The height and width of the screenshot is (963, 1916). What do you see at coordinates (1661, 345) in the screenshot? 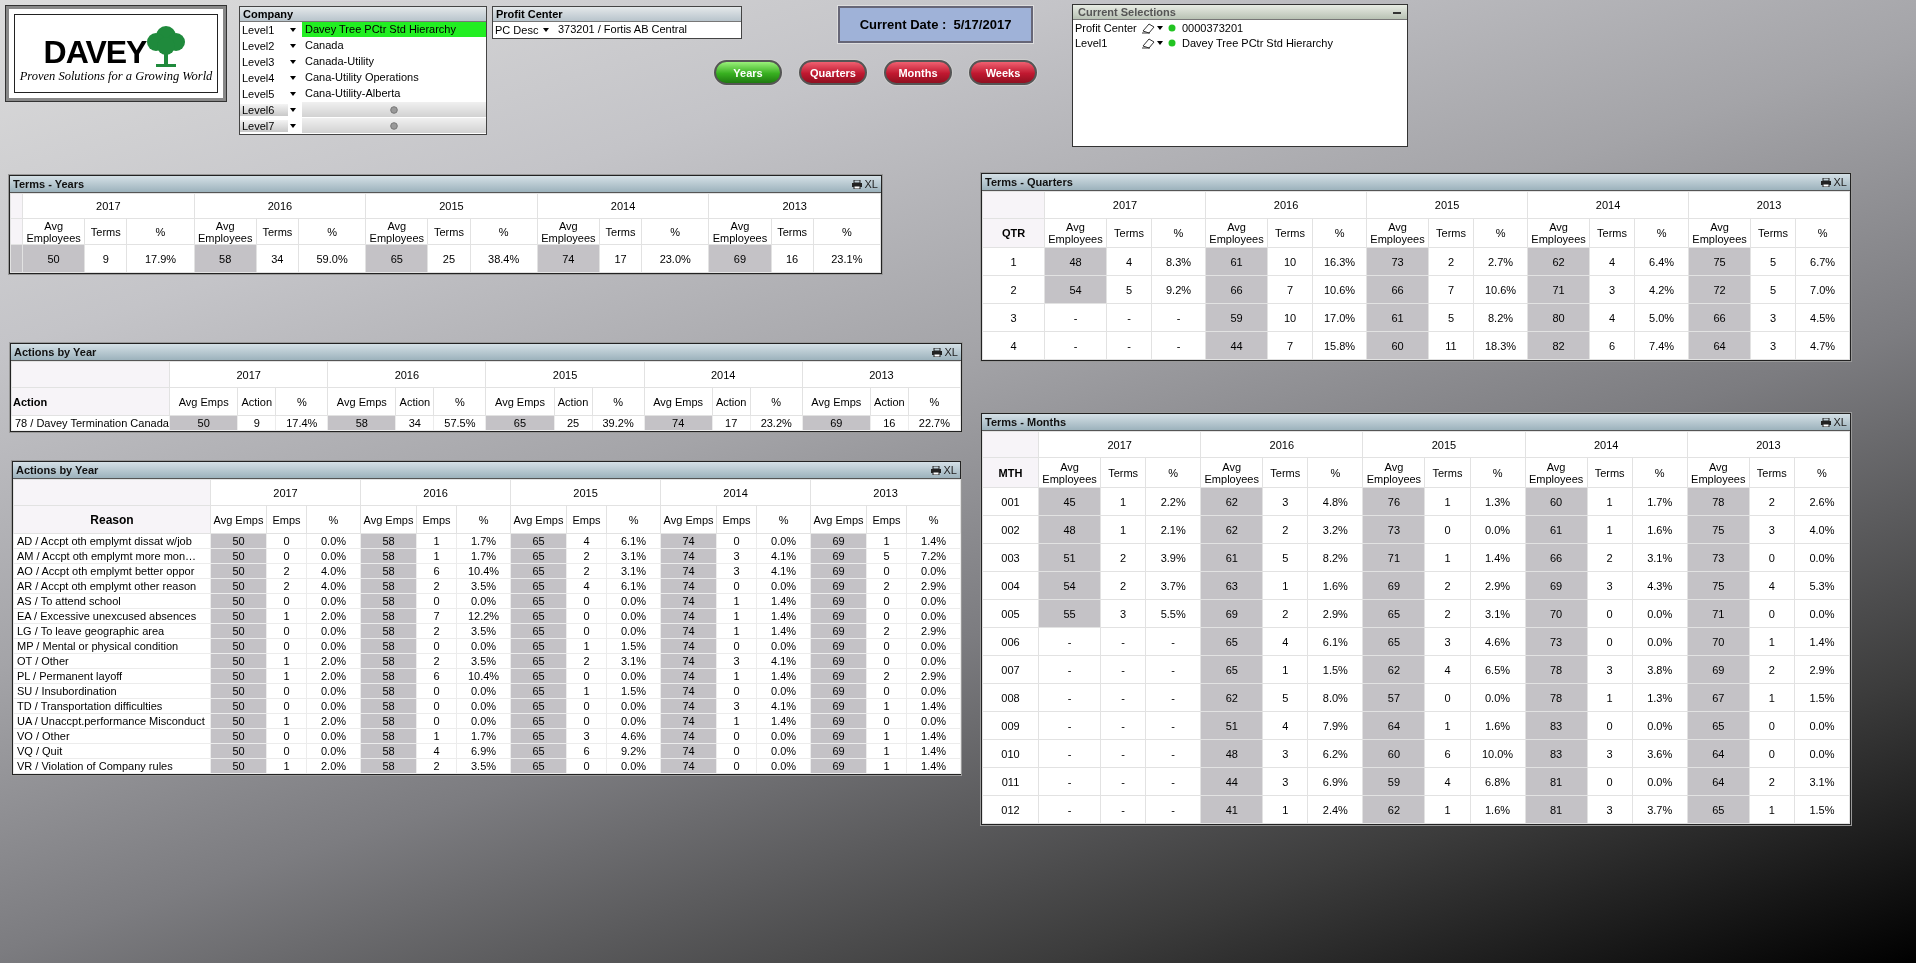
I see `table-cell: 7.4%` at bounding box center [1661, 345].